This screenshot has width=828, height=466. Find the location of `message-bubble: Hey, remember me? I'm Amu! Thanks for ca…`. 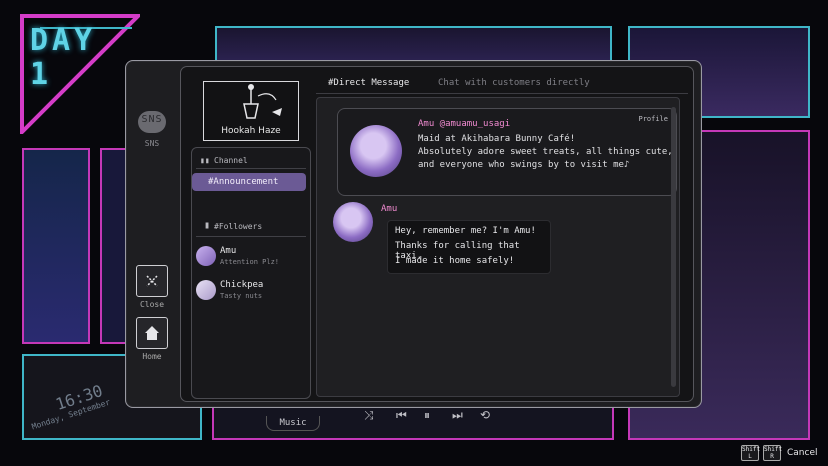

message-bubble: Hey, remember me? I'm Amu! Thanks for ca… is located at coordinates (469, 247).